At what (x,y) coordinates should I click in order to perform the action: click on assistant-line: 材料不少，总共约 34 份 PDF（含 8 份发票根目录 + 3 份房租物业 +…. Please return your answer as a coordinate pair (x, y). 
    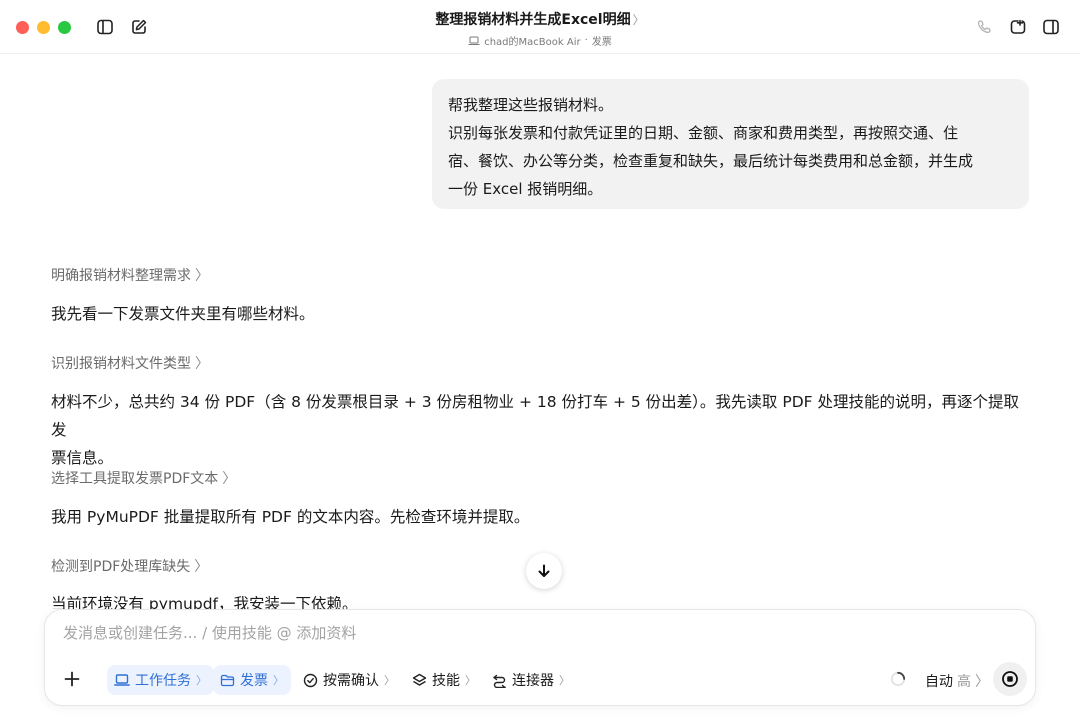
    Looking at the image, I should click on (535, 416).